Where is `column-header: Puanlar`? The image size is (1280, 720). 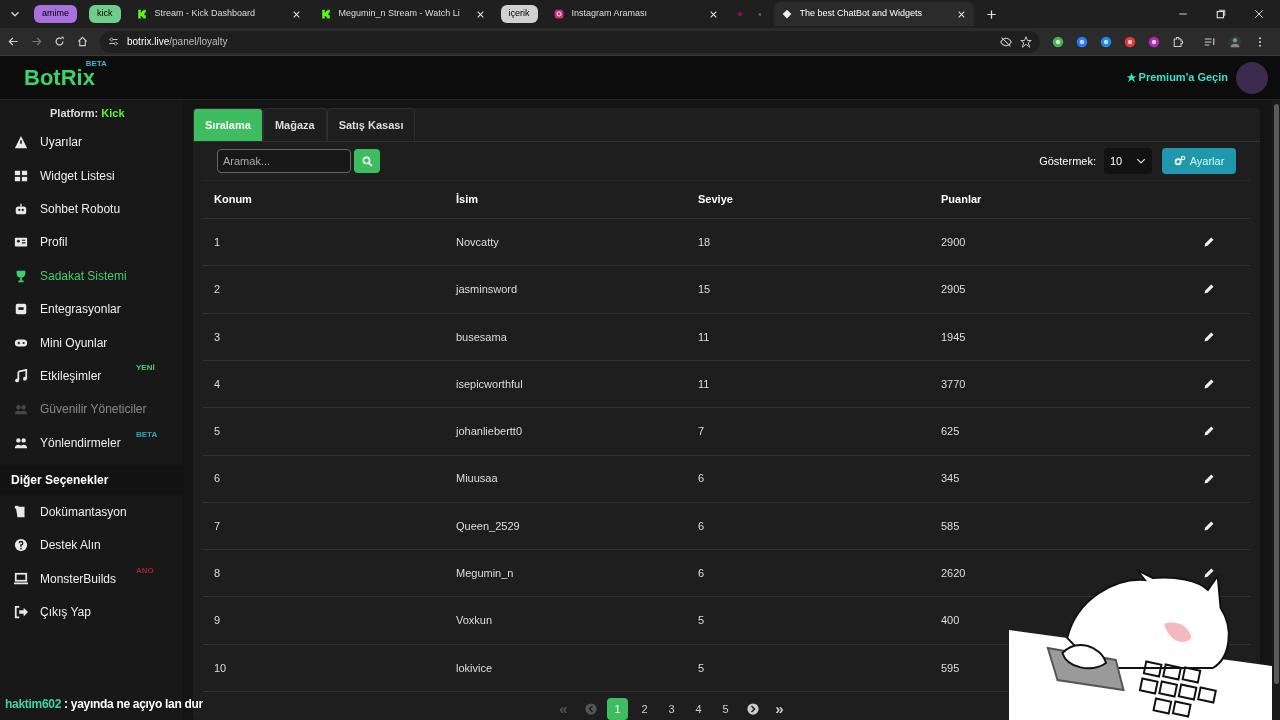
column-header: Puanlar is located at coordinates (962, 200).